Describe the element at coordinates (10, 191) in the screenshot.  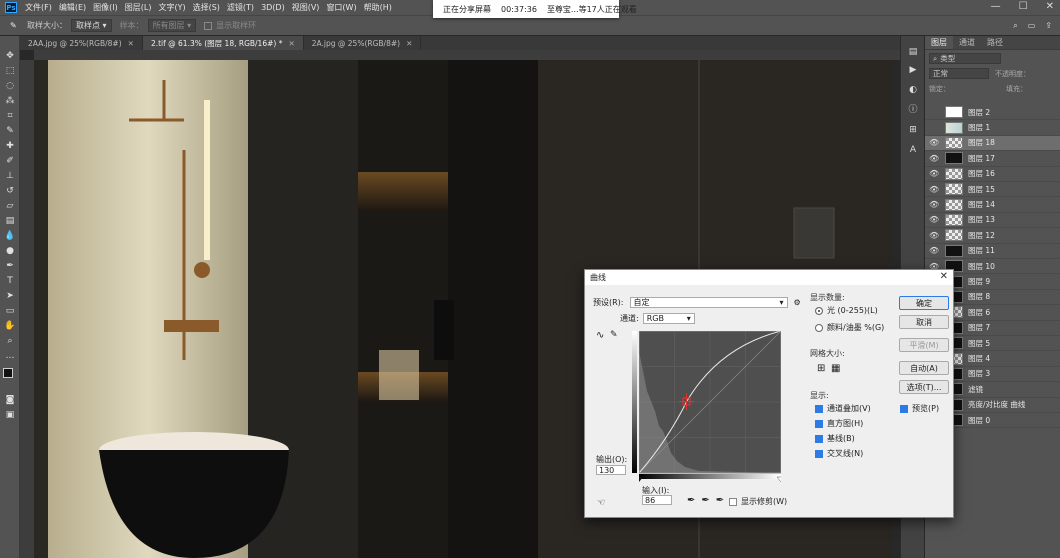
I see `history-brush-icon: ↺` at that location.